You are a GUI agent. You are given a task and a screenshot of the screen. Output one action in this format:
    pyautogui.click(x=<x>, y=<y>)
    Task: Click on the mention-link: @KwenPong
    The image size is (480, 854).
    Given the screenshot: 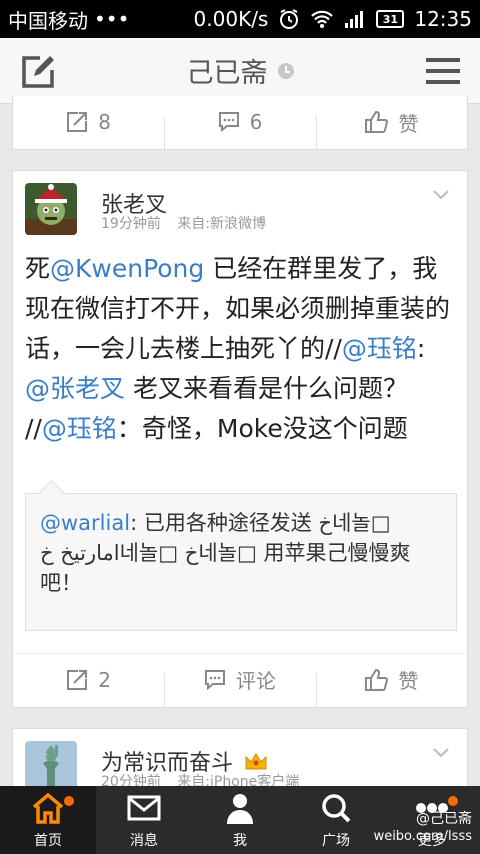 What is the action you would take?
    pyautogui.click(x=127, y=268)
    